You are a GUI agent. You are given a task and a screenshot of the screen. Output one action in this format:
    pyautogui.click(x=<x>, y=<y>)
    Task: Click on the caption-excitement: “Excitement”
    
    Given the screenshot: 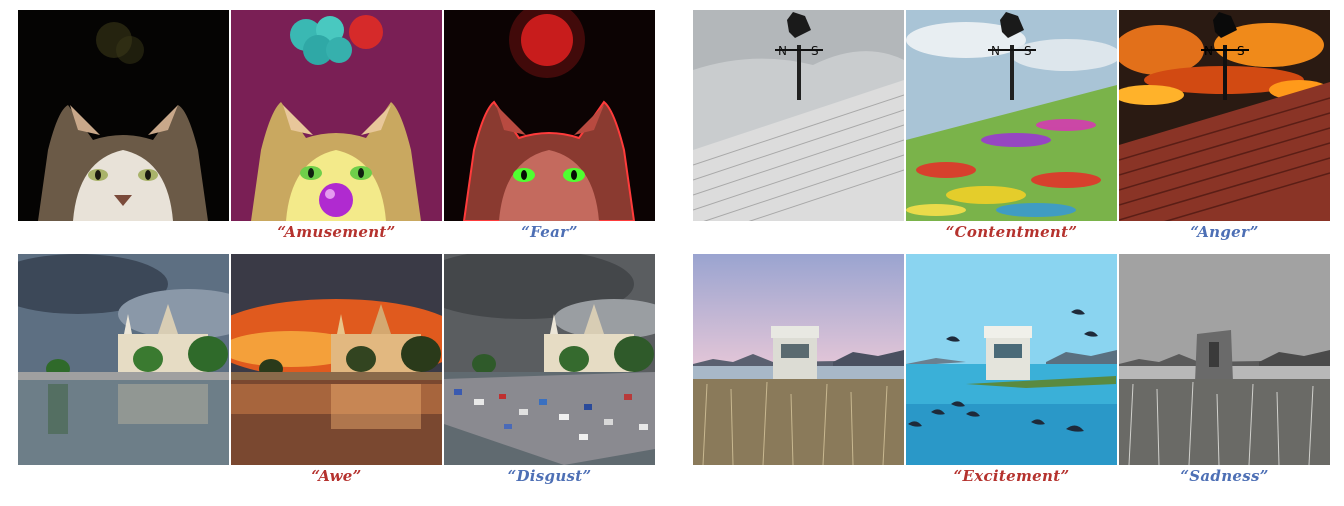 What is the action you would take?
    pyautogui.click(x=1011, y=476)
    